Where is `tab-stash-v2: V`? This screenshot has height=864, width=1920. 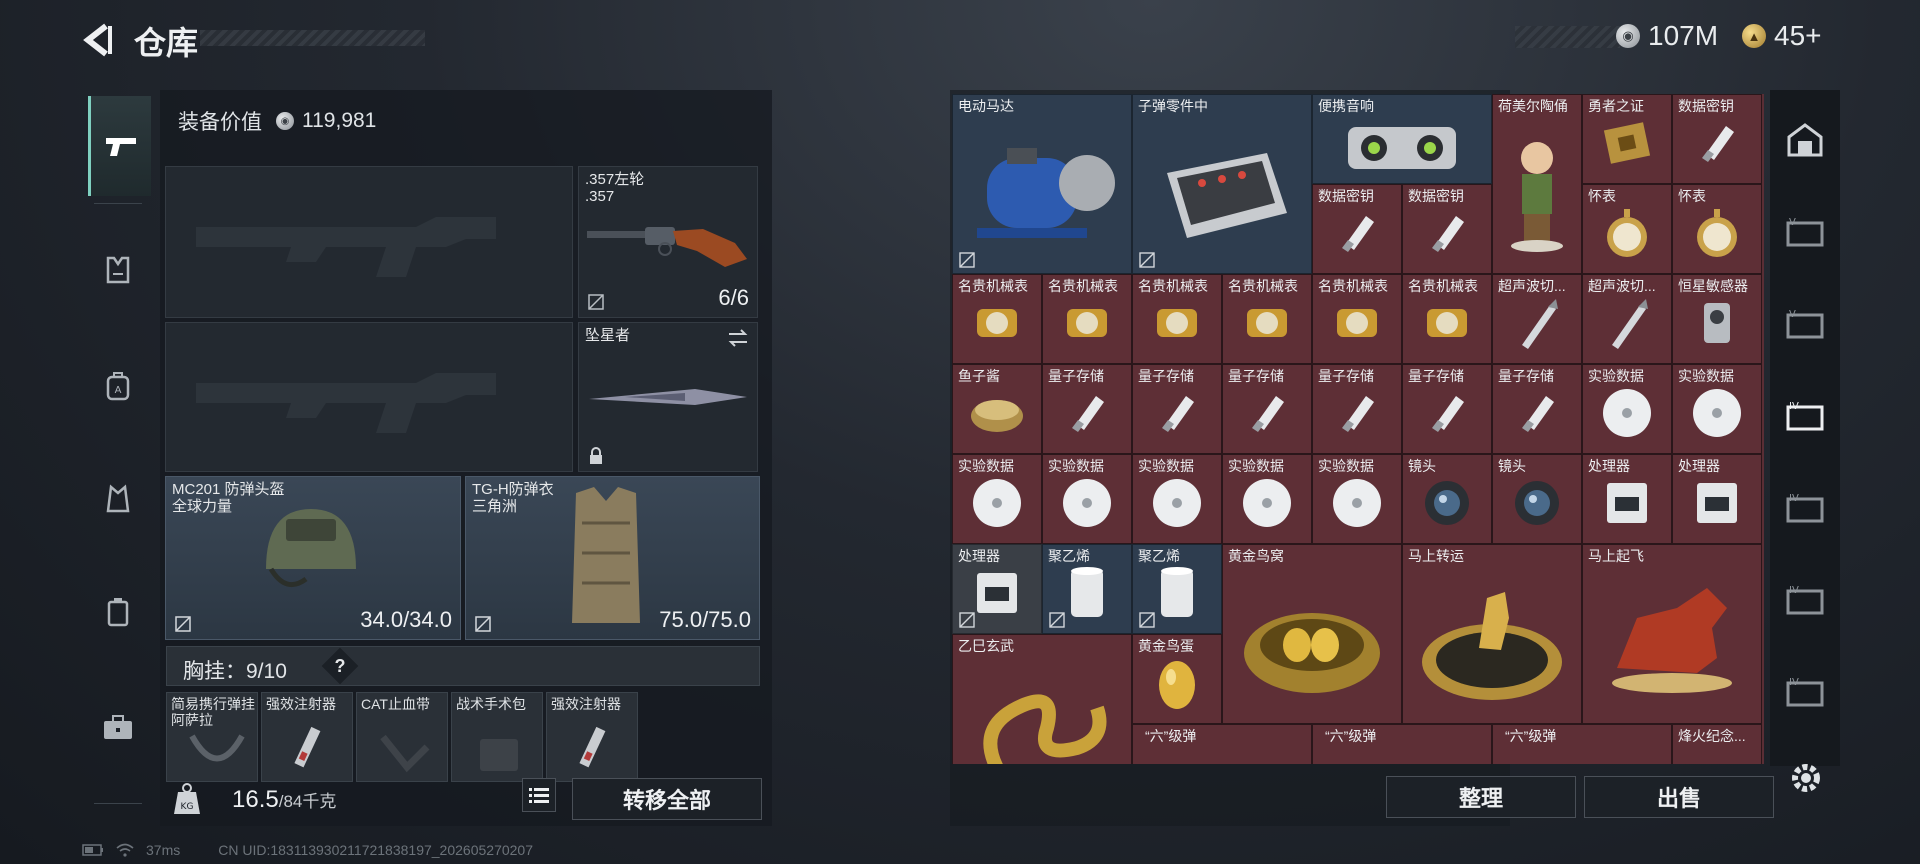
tab-stash-v2: V is located at coordinates (1805, 324).